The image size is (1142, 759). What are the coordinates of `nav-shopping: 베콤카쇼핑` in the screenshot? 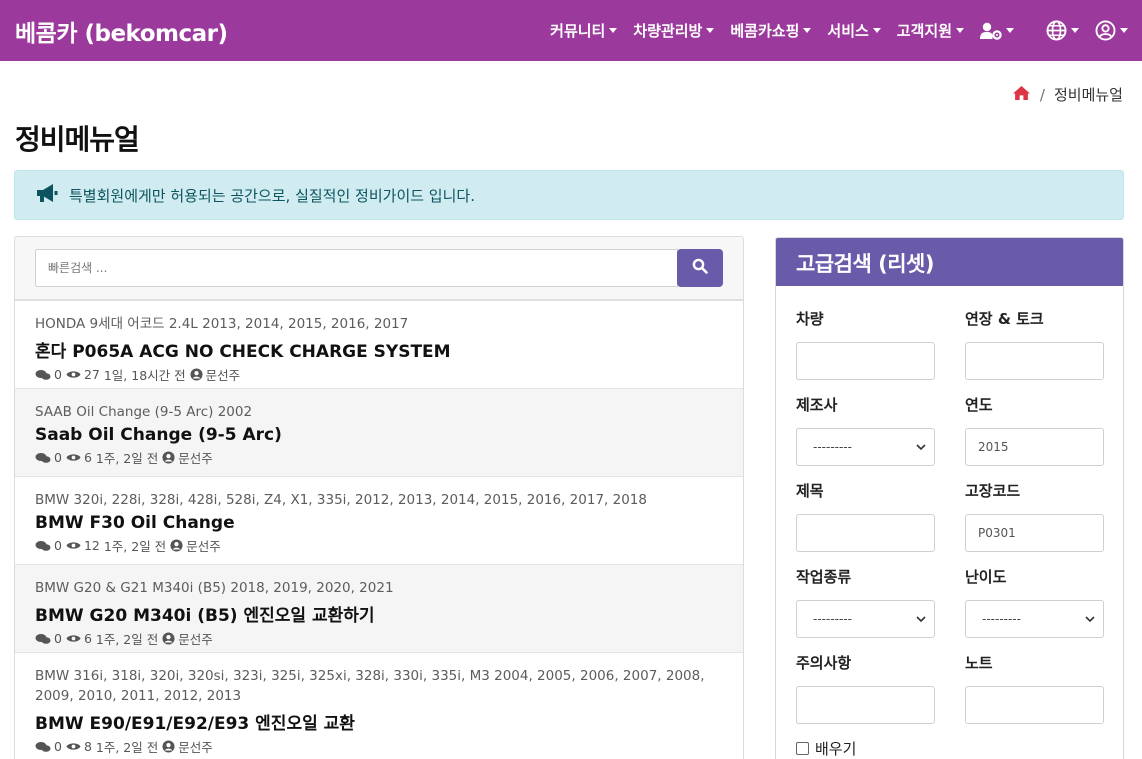 It's located at (771, 30).